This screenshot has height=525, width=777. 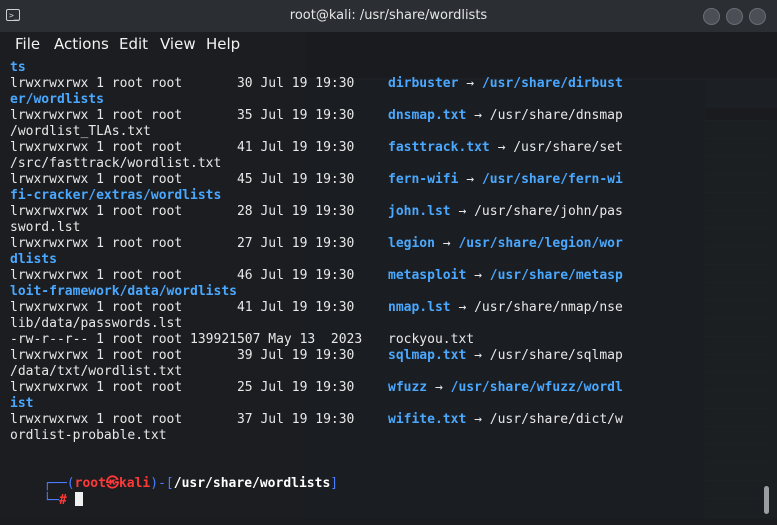 What do you see at coordinates (536, 387) in the screenshot?
I see `symlink-target: /usr/share/wfuzz/wordl` at bounding box center [536, 387].